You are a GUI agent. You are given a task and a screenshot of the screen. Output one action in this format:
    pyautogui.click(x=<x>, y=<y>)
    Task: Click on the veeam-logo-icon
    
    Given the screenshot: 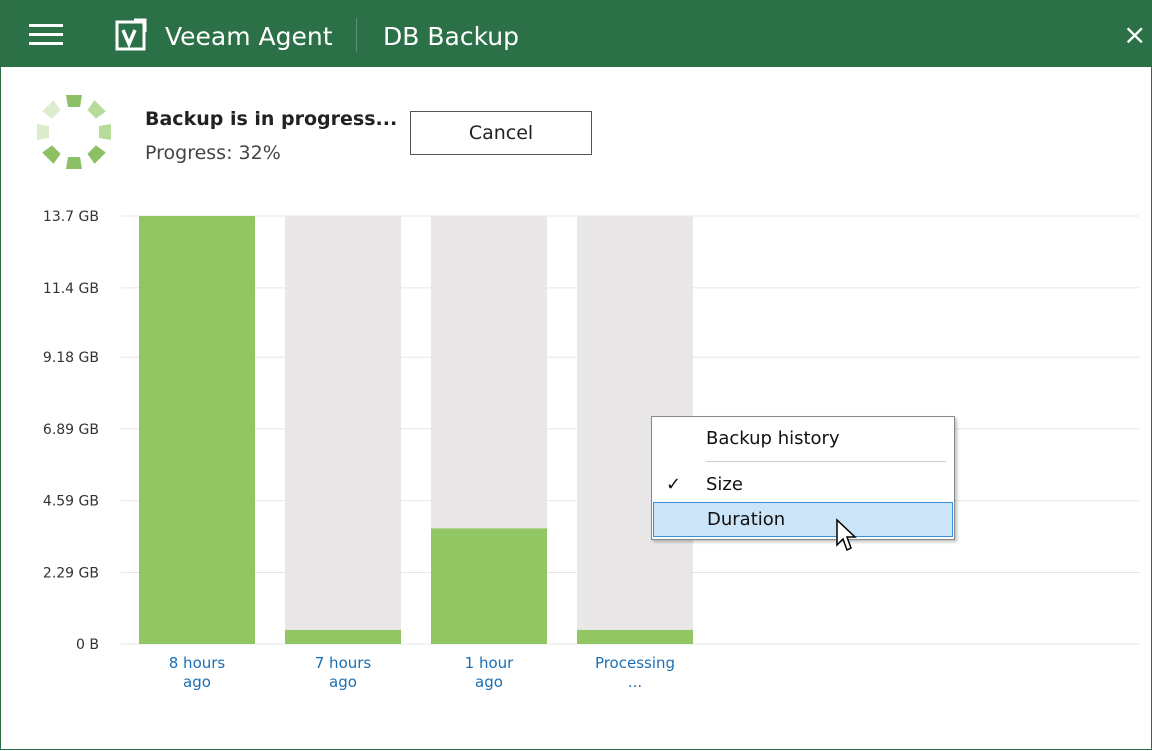 What is the action you would take?
    pyautogui.click(x=131, y=34)
    